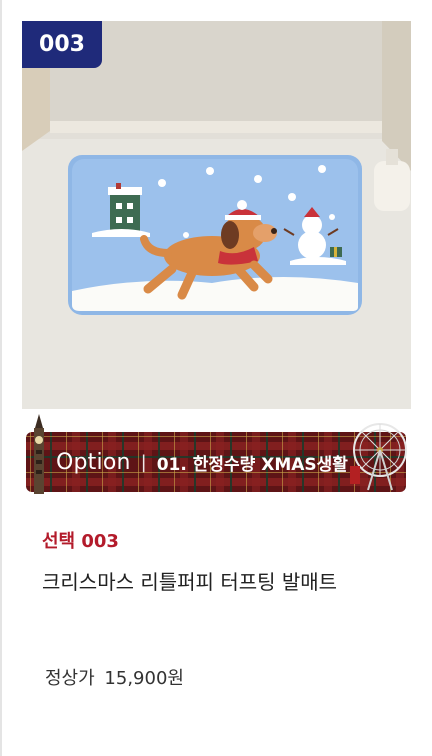 This screenshot has width=432, height=756. I want to click on product-name: 크리스마스 리틀퍼피 터프팅 발매트, so click(189, 580).